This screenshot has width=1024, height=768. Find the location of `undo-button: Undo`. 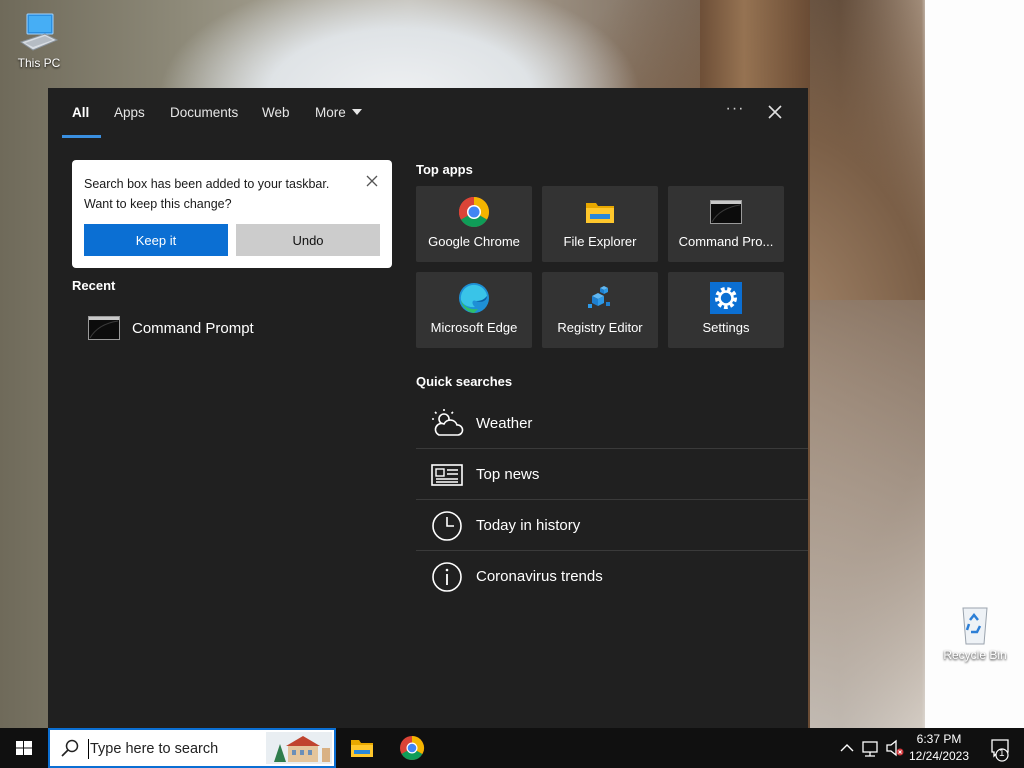

undo-button: Undo is located at coordinates (308, 240).